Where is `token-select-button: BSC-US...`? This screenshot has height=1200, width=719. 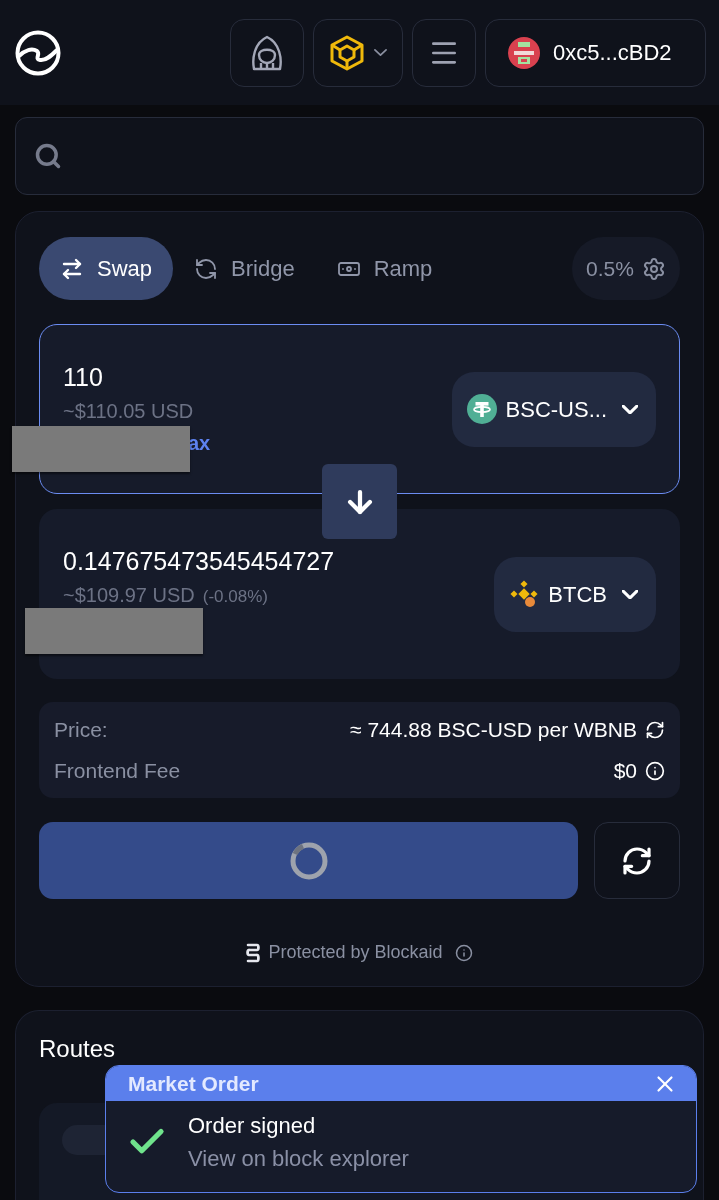
token-select-button: BSC-US... is located at coordinates (553, 409).